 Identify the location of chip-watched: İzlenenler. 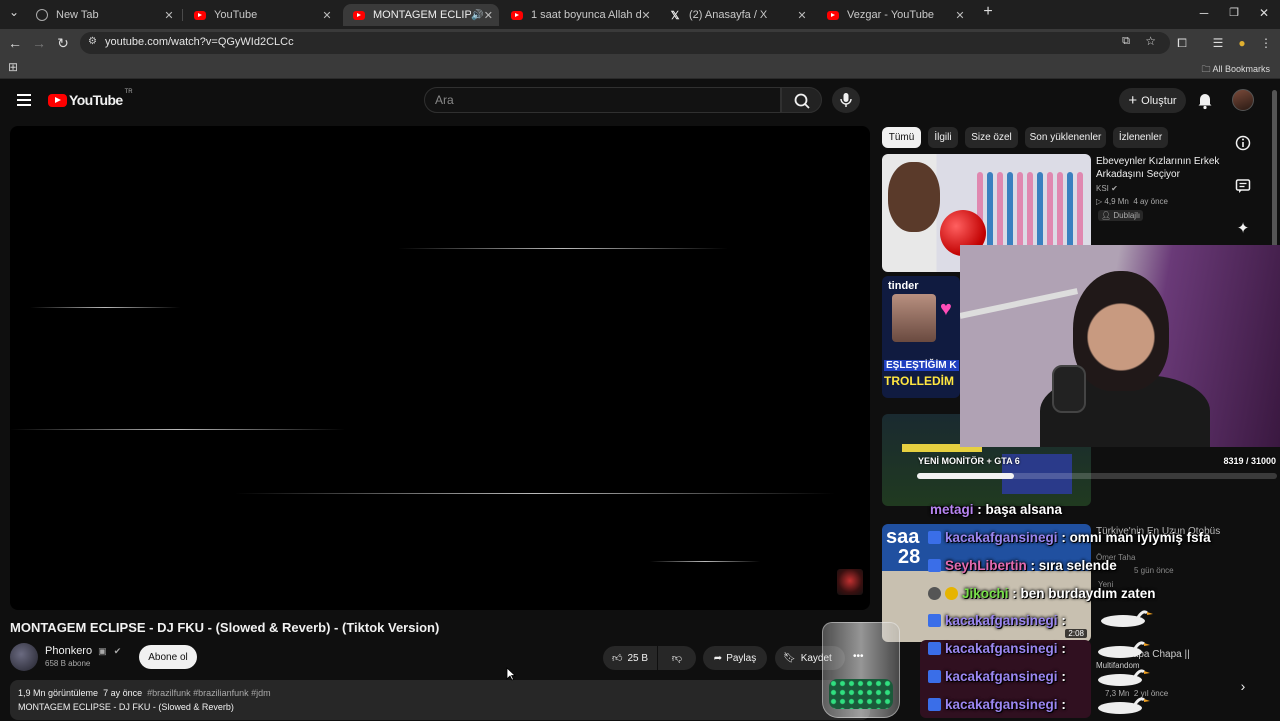
(1140, 137).